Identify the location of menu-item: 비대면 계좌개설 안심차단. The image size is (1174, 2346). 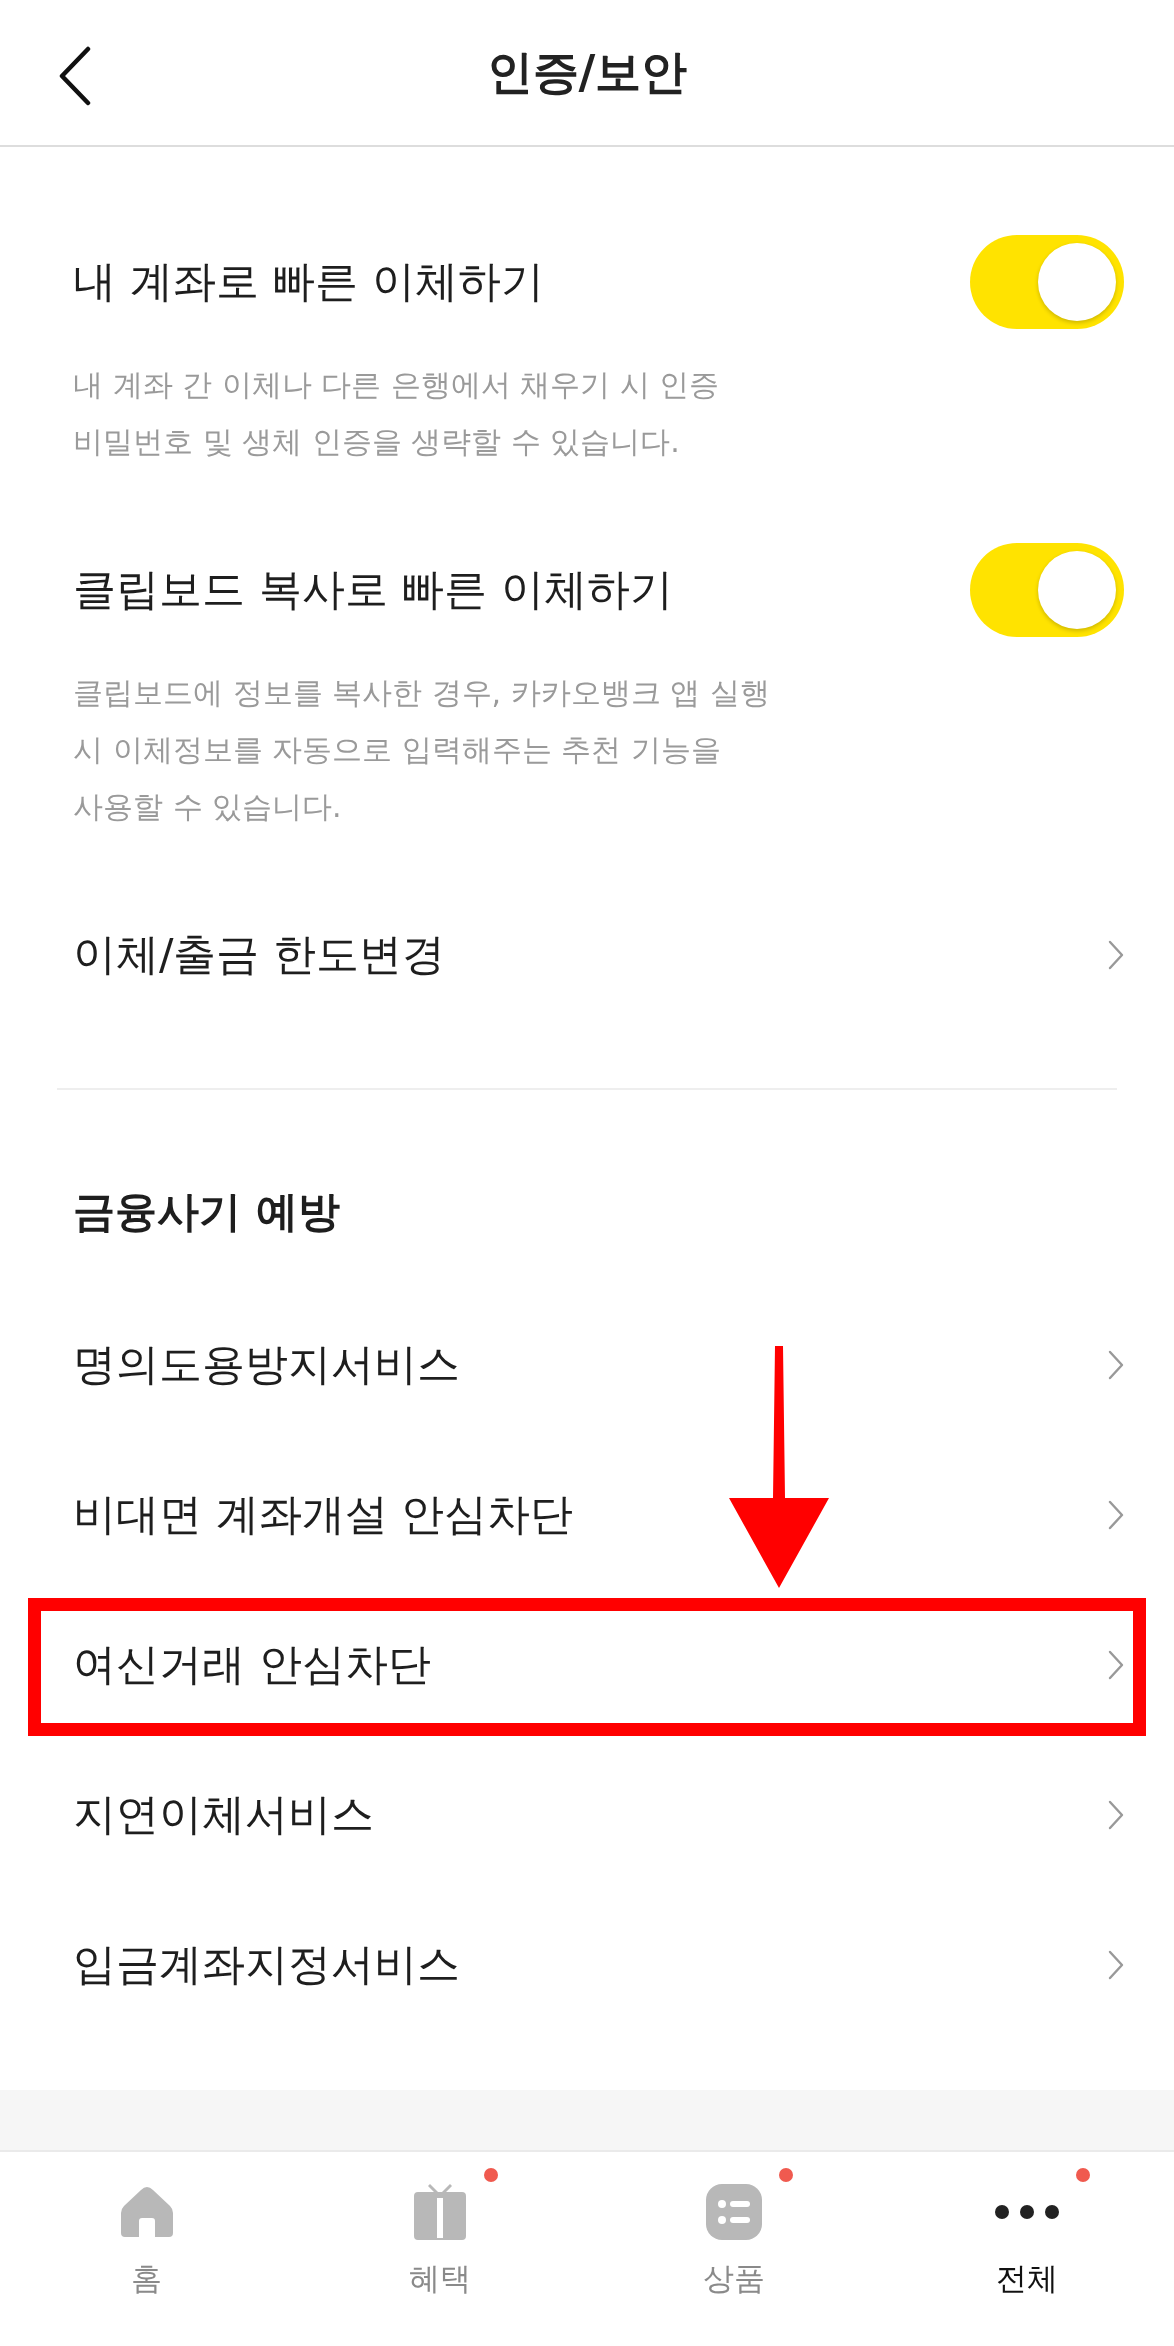
(587, 1515).